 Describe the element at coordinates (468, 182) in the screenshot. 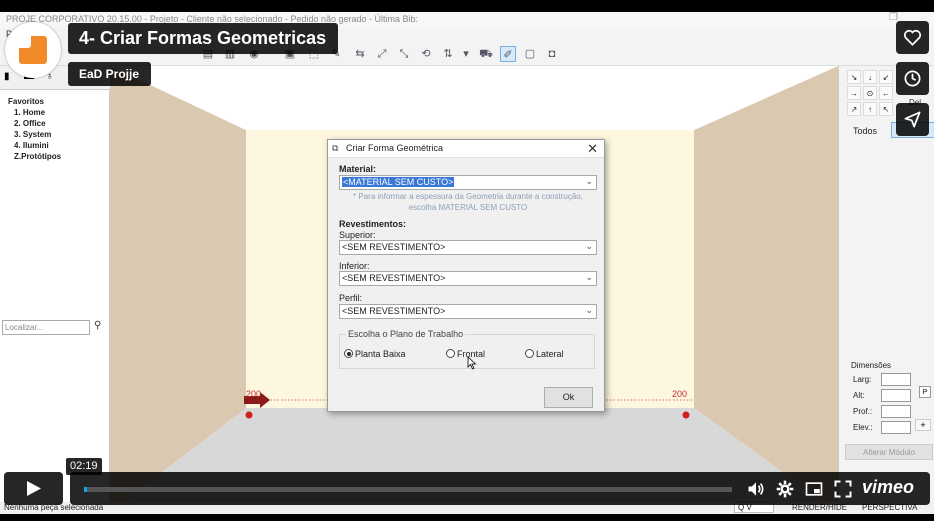

I see `material-select: <MATERIAL SEM CUSTO> ⌄` at that location.